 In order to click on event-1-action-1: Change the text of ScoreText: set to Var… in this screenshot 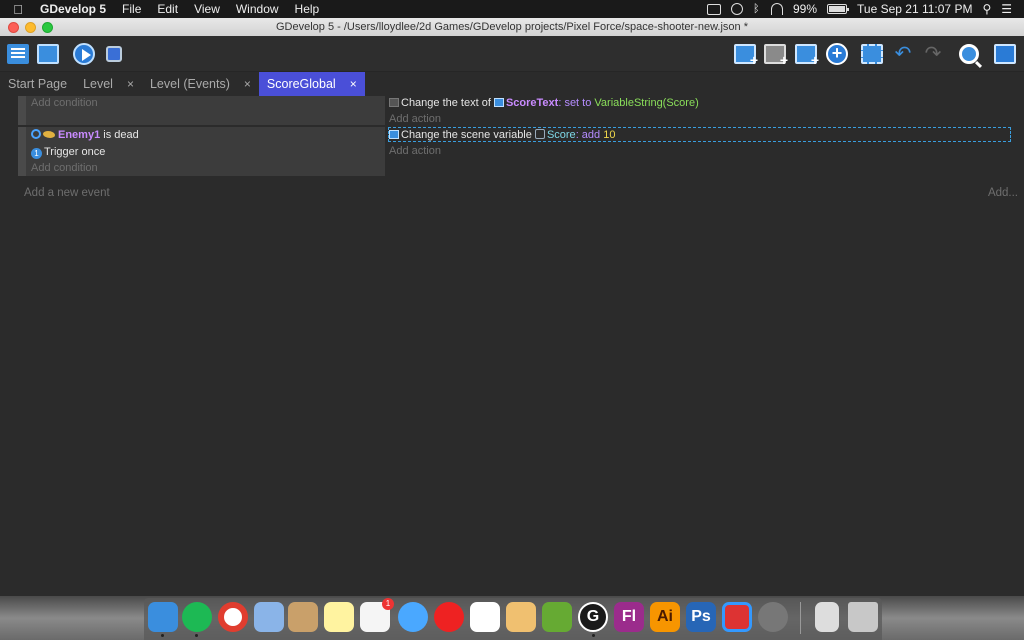, I will do `click(544, 103)`.